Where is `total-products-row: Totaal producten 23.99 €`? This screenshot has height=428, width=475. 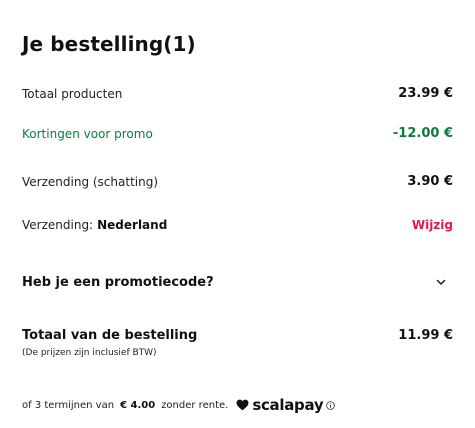
total-products-row: Totaal producten 23.99 € is located at coordinates (237, 93).